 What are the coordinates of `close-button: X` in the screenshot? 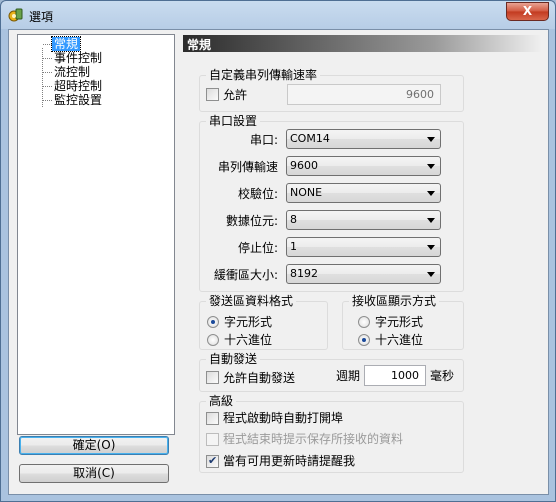 It's located at (527, 11).